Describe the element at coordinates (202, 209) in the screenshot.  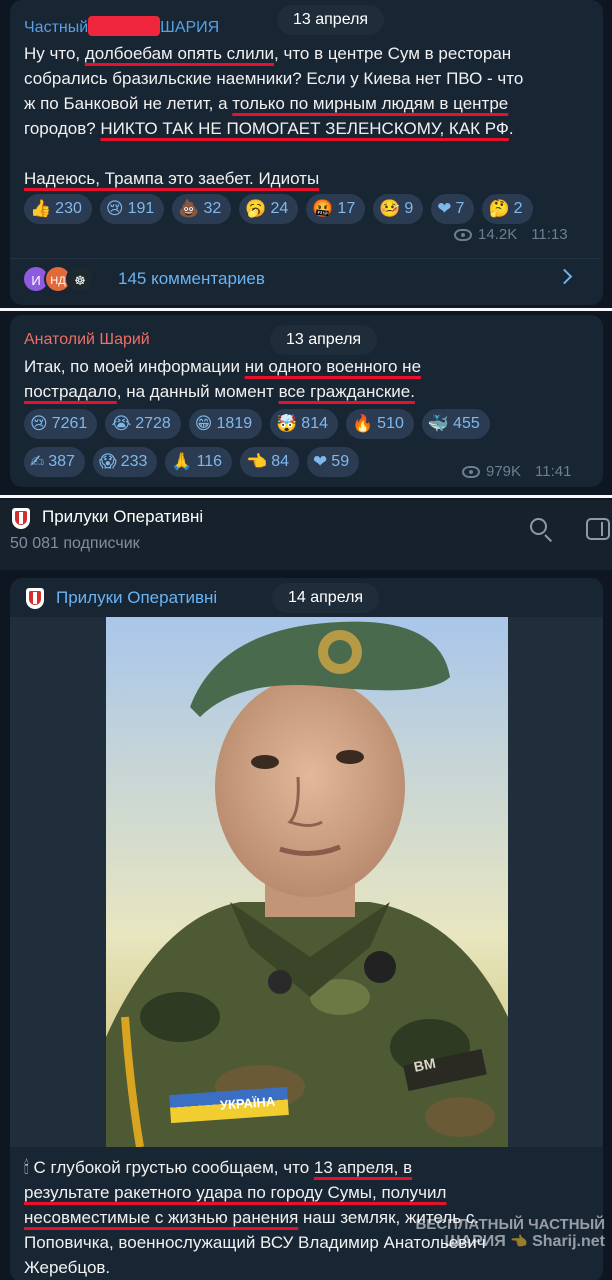
I see `reaction-chip: 💩 32` at that location.